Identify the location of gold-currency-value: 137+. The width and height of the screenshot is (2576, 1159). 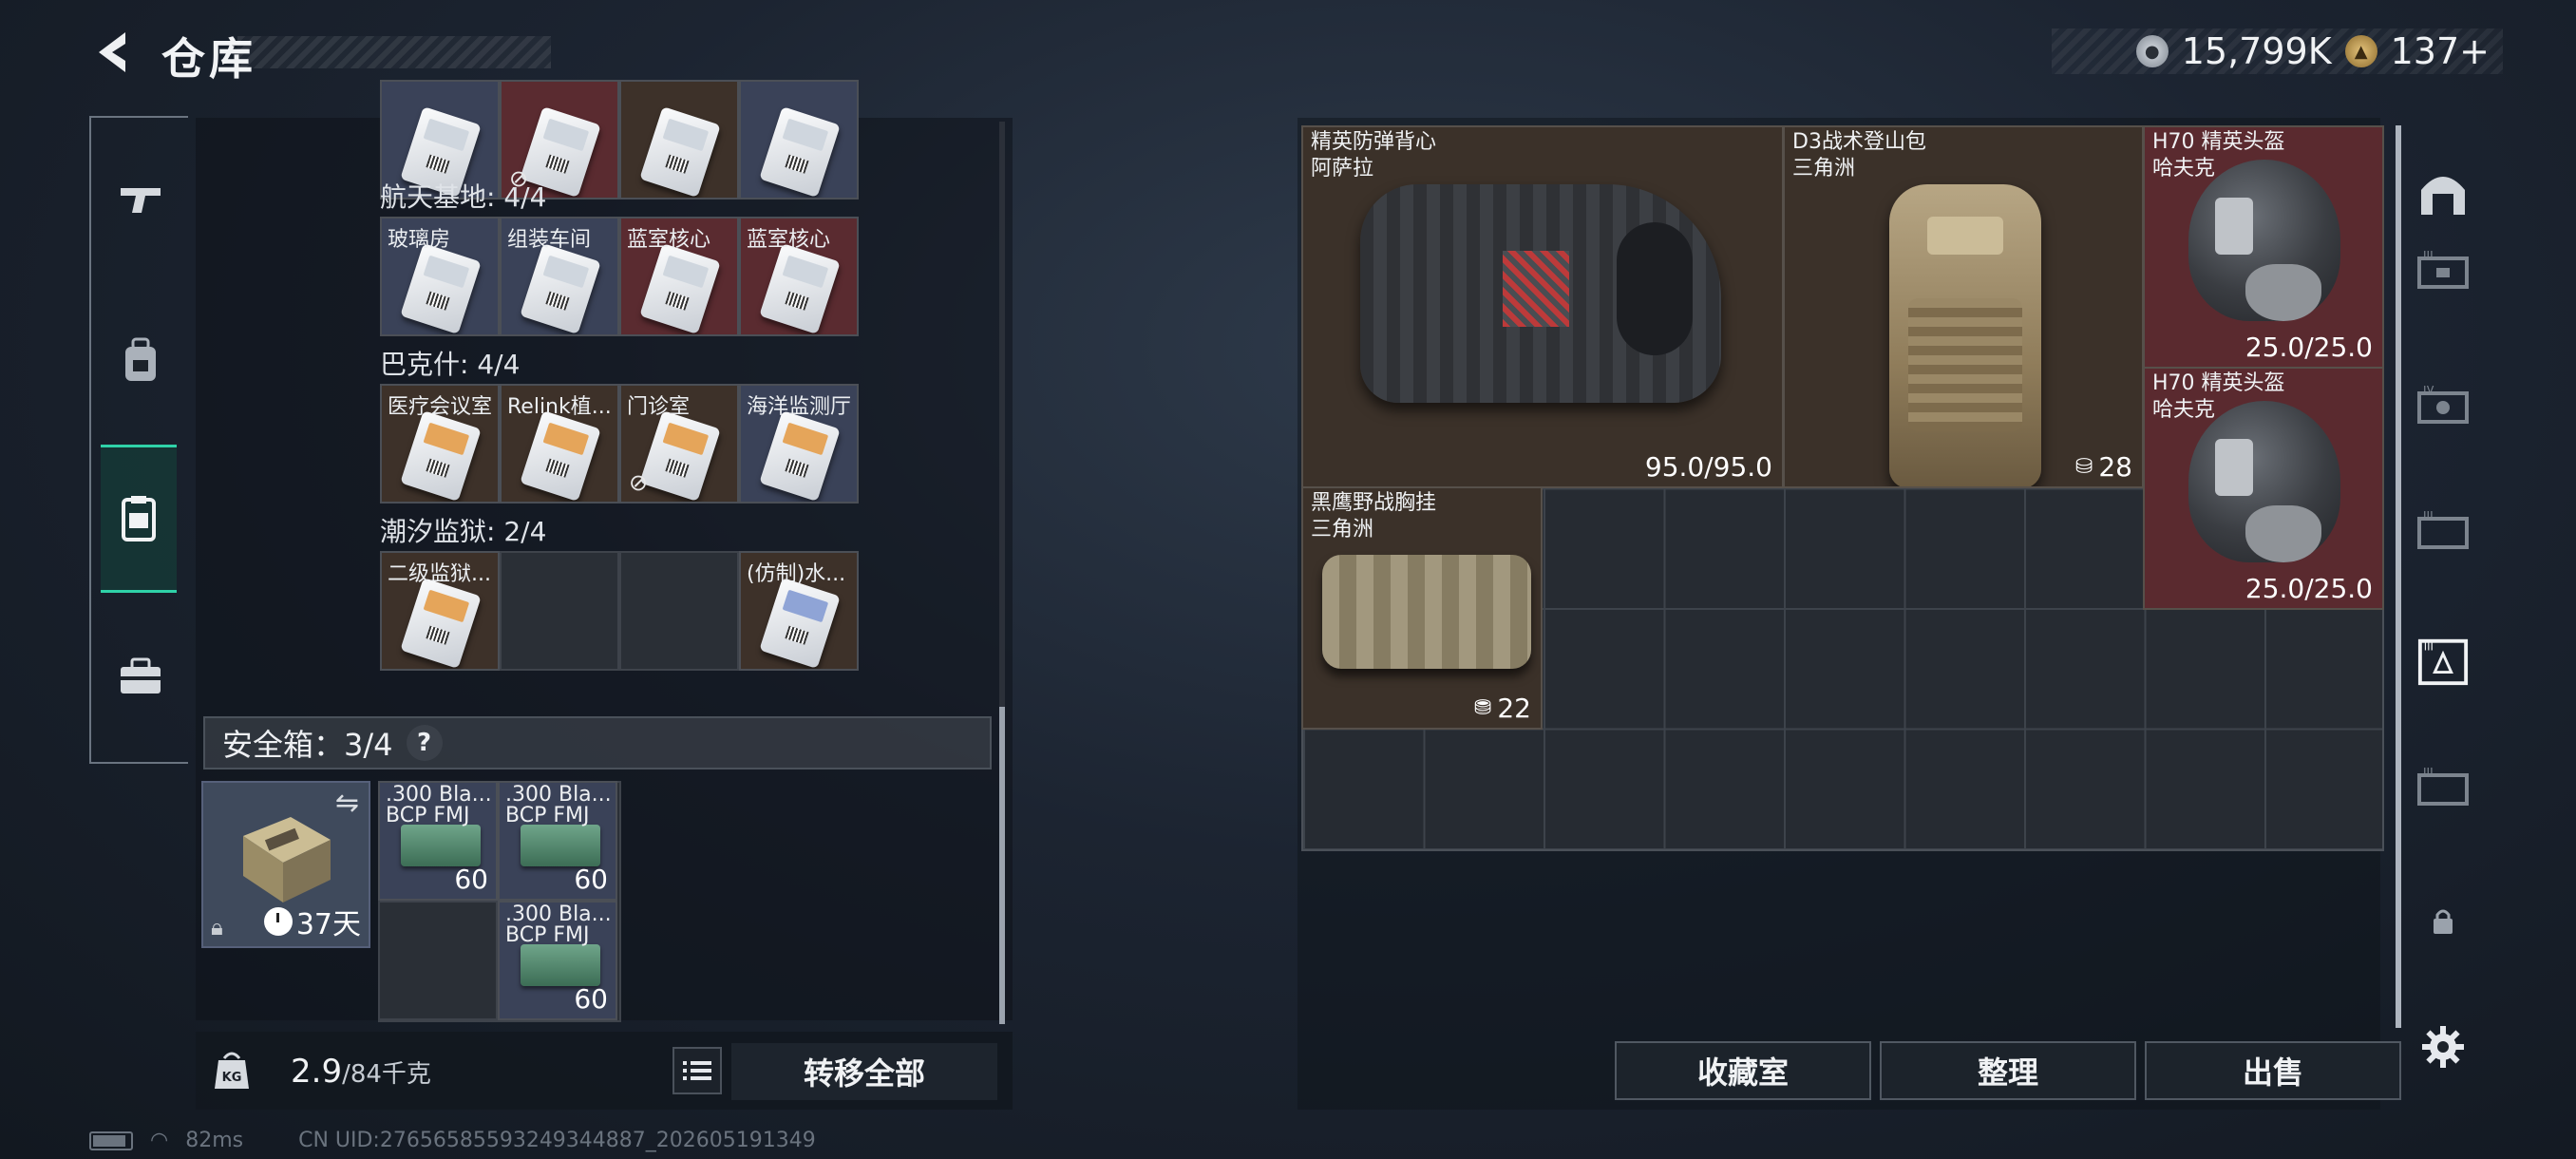
(2440, 51).